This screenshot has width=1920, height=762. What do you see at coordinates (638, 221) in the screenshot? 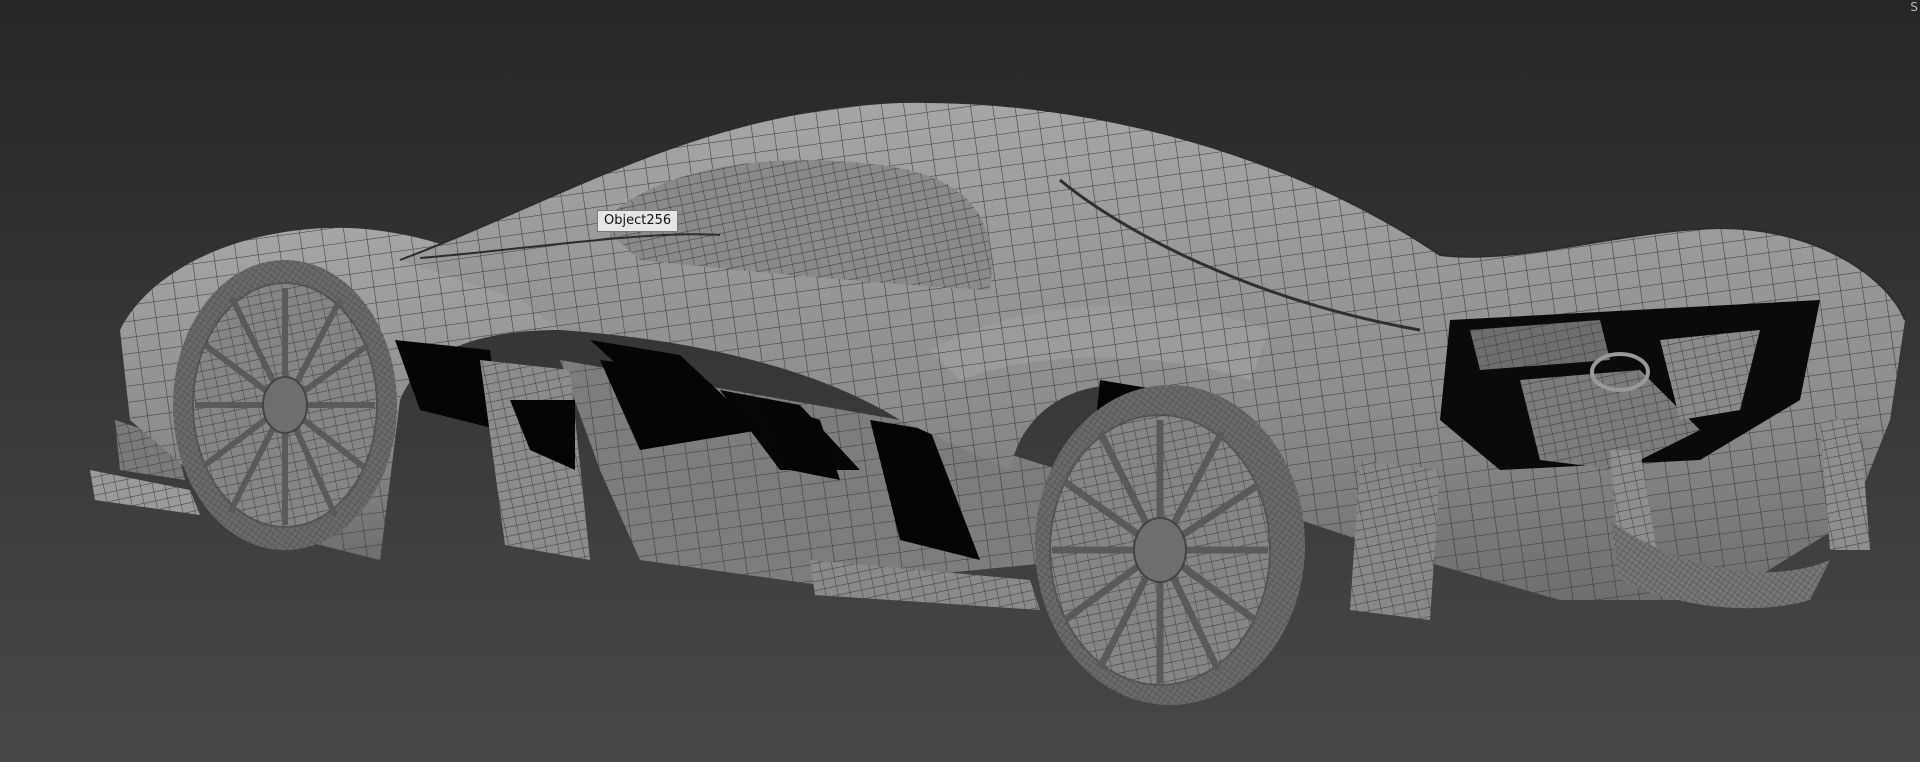
I see `object-name-tooltip: Object256` at bounding box center [638, 221].